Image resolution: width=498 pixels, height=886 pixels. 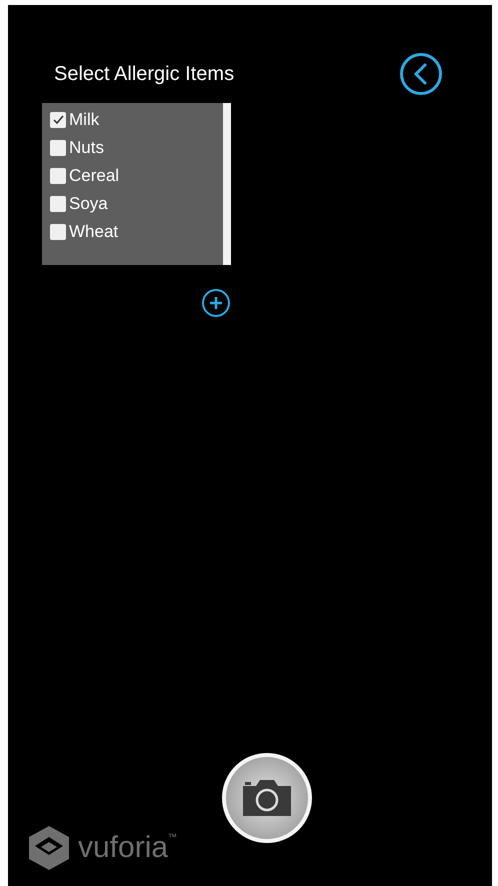 I want to click on logo-icon, so click(x=49, y=848).